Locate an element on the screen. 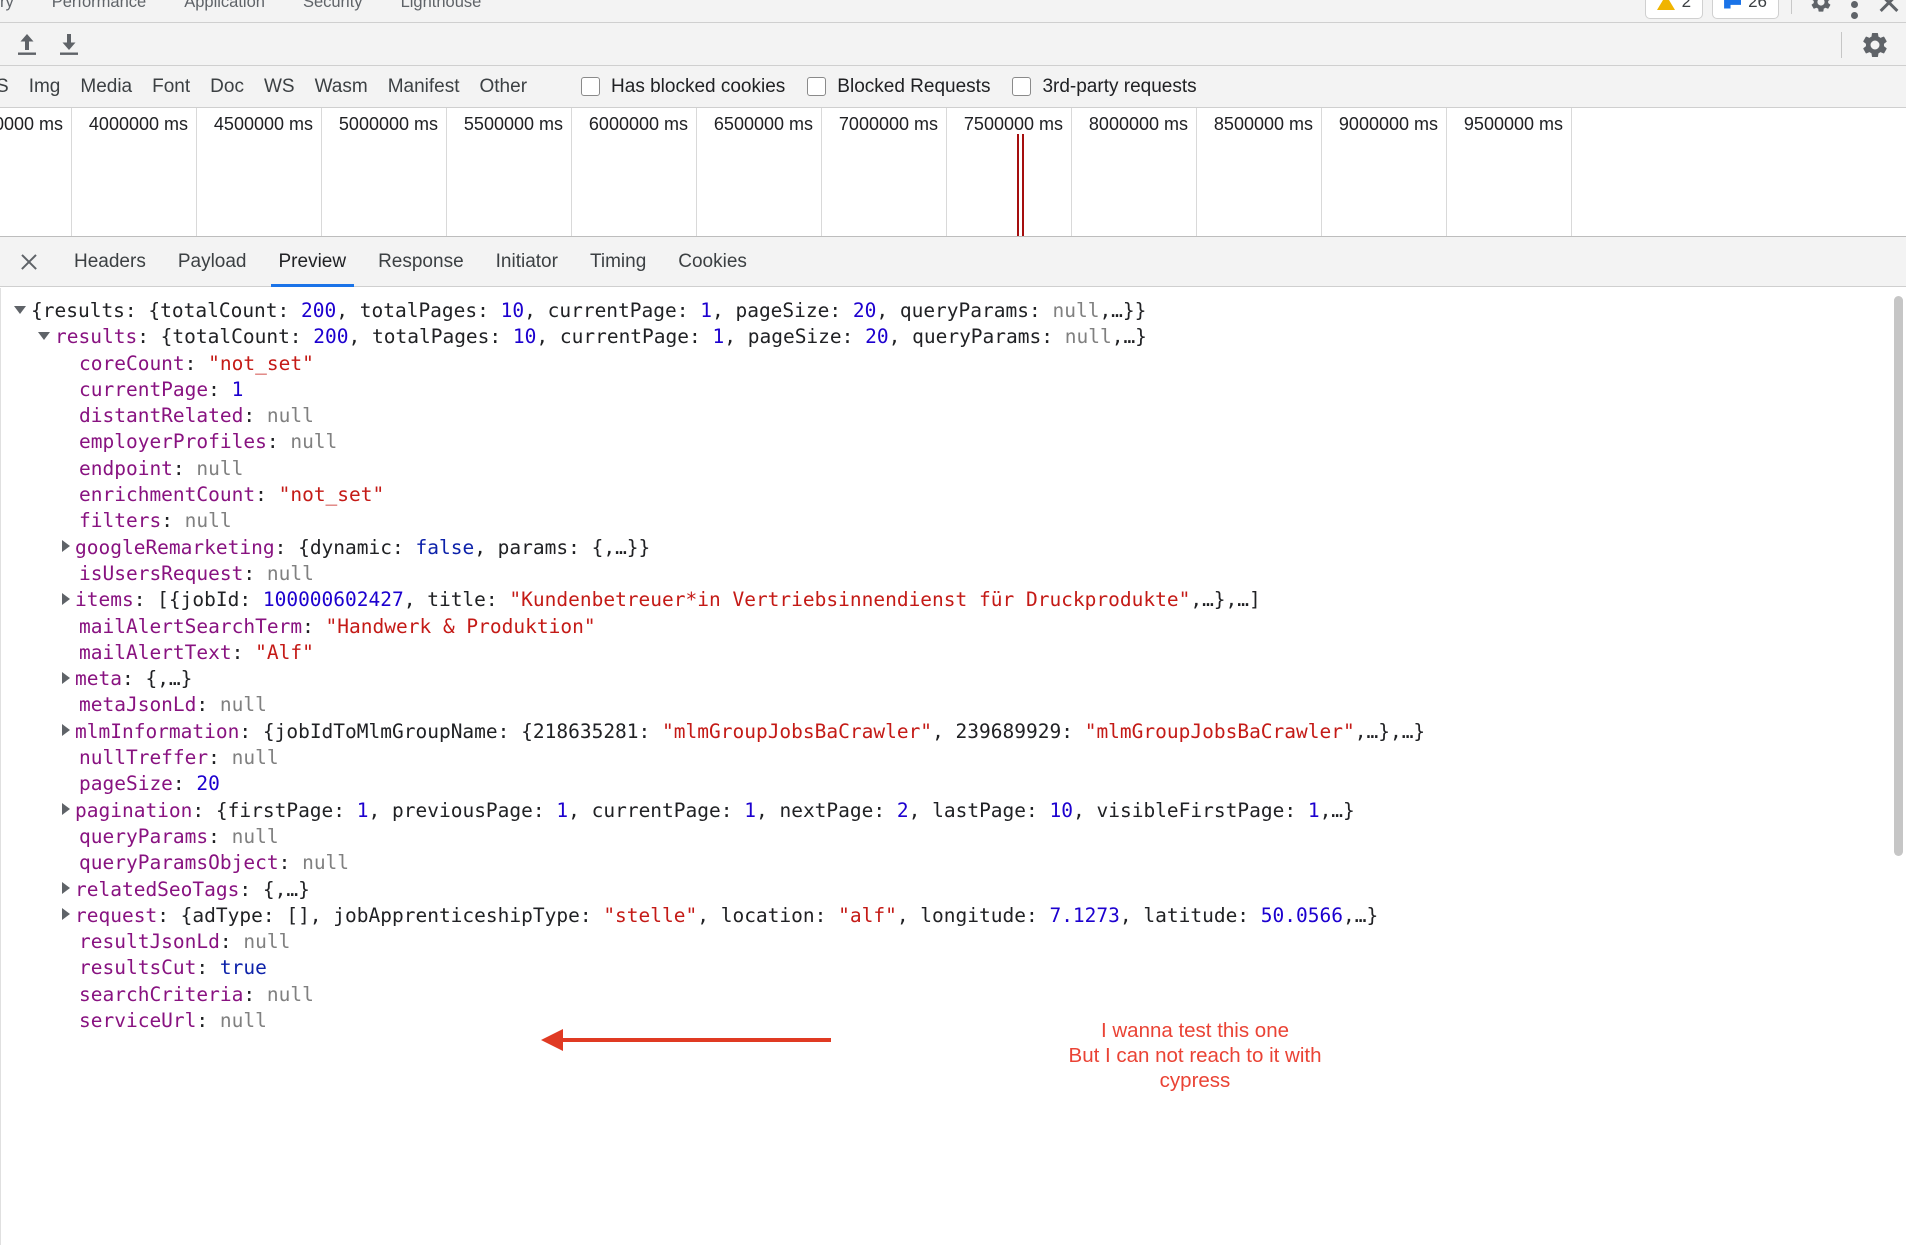  json-row: enrichmentCount: "not_set" is located at coordinates (953, 495).